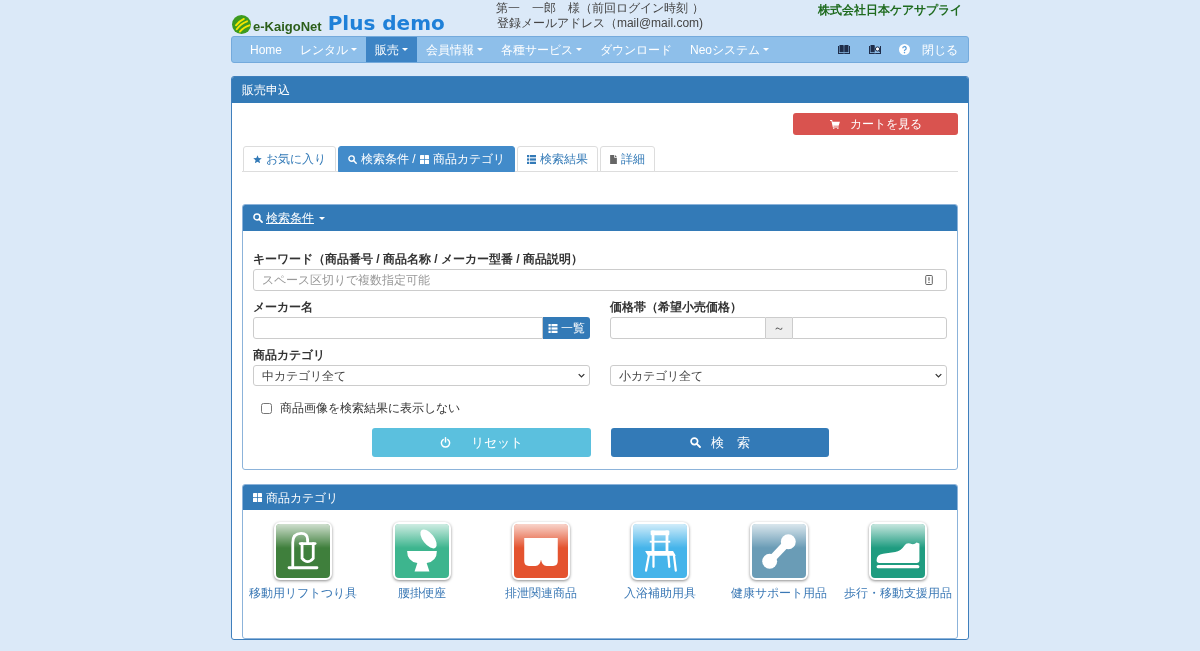 The height and width of the screenshot is (651, 1200). Describe the element at coordinates (257, 159) in the screenshot. I see `star-icon` at that location.